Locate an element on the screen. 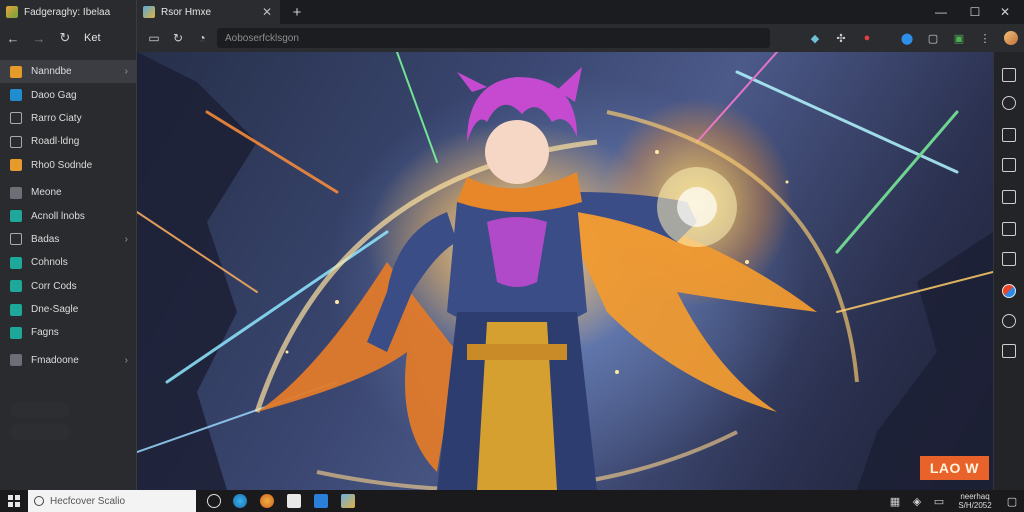 Image resolution: width=1024 pixels, height=512 pixels. rail-share-icon is located at coordinates (1009, 229).